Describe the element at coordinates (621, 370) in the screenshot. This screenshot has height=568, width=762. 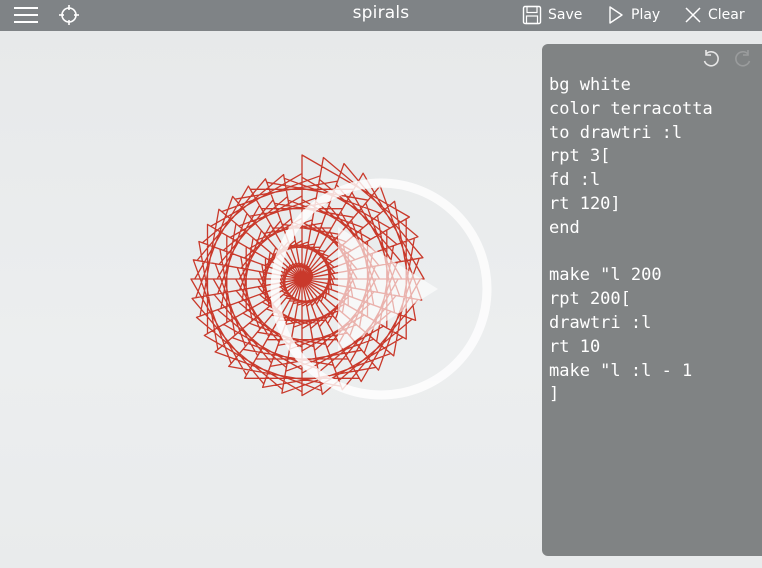
I see `code-line: make "l :l - 1` at that location.